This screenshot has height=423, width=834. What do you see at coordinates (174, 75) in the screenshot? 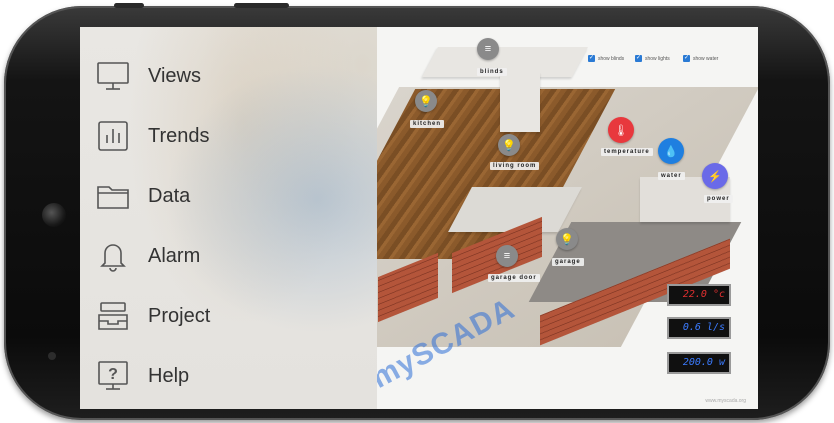
I see `menu-item-label: Views` at bounding box center [174, 75].